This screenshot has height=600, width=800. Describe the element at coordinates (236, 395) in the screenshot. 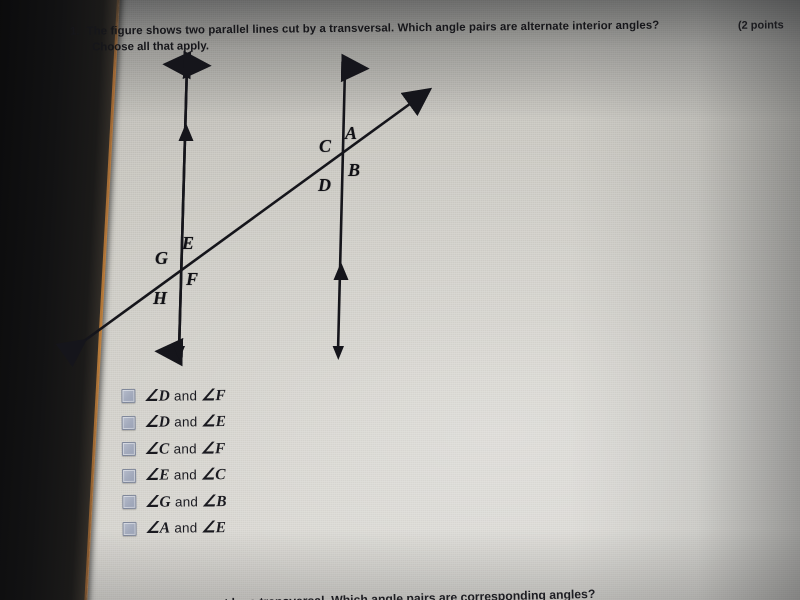

I see `option-row-1: ∠D and ∠F` at that location.